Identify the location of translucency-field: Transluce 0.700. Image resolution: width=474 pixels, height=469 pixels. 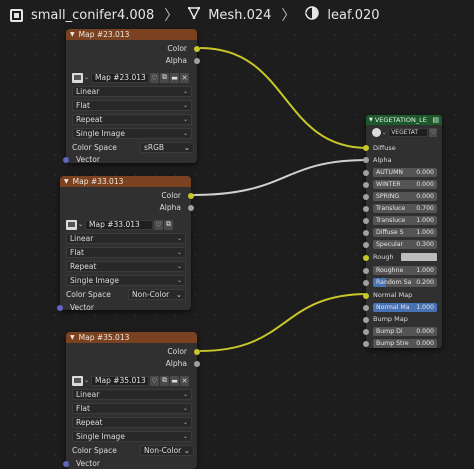
(405, 208).